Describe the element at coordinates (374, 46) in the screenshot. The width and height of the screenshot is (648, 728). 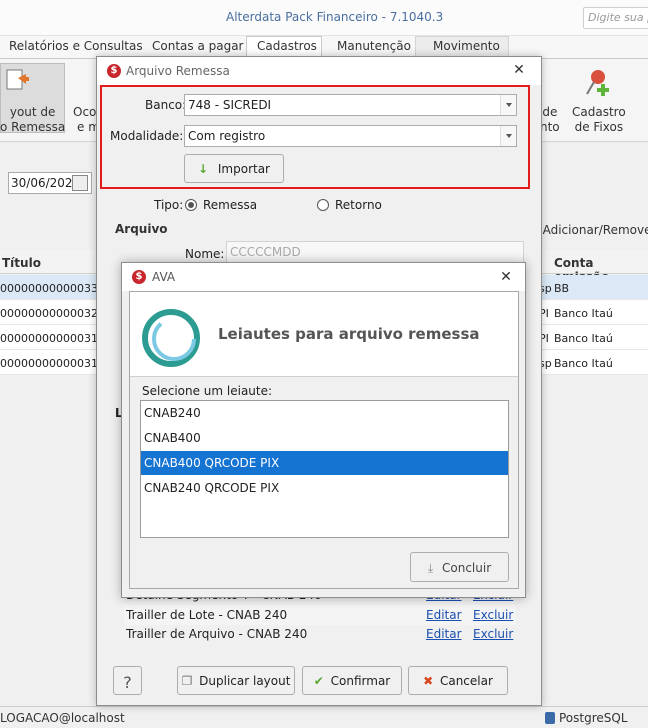
I see `tab-manutencao: Manutenção` at that location.